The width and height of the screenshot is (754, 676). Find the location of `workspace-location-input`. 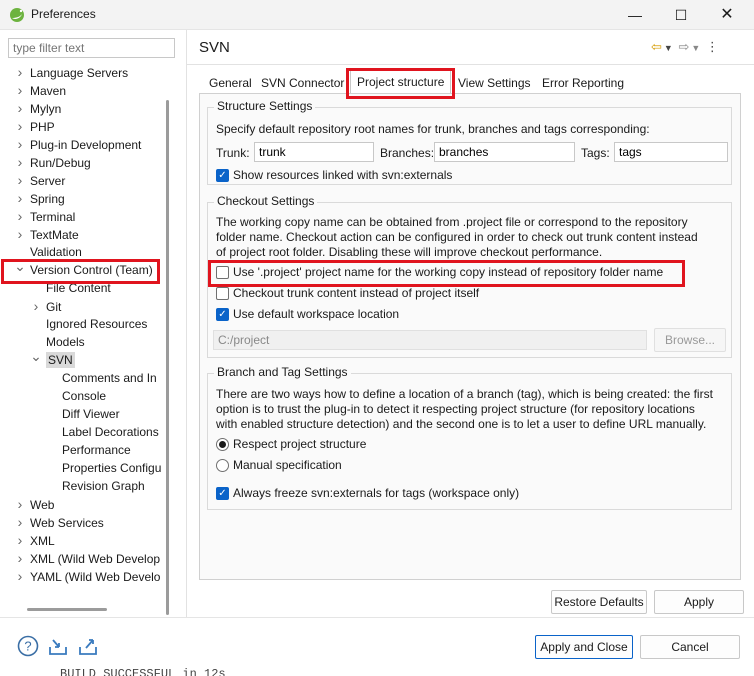

workspace-location-input is located at coordinates (430, 340).